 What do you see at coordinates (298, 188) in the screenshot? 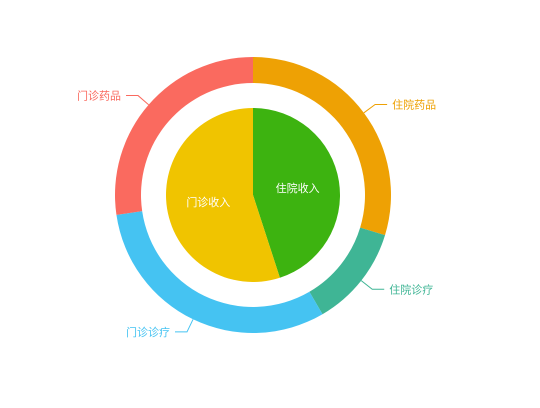
I see `inner-slice-label-1: 住院收入` at bounding box center [298, 188].